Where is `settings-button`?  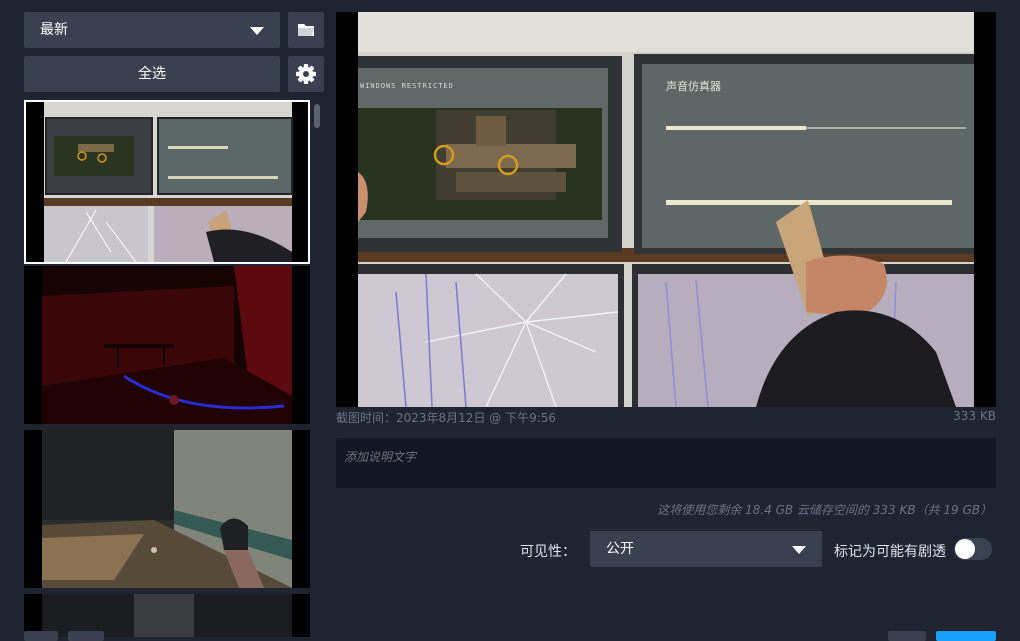
settings-button is located at coordinates (306, 74).